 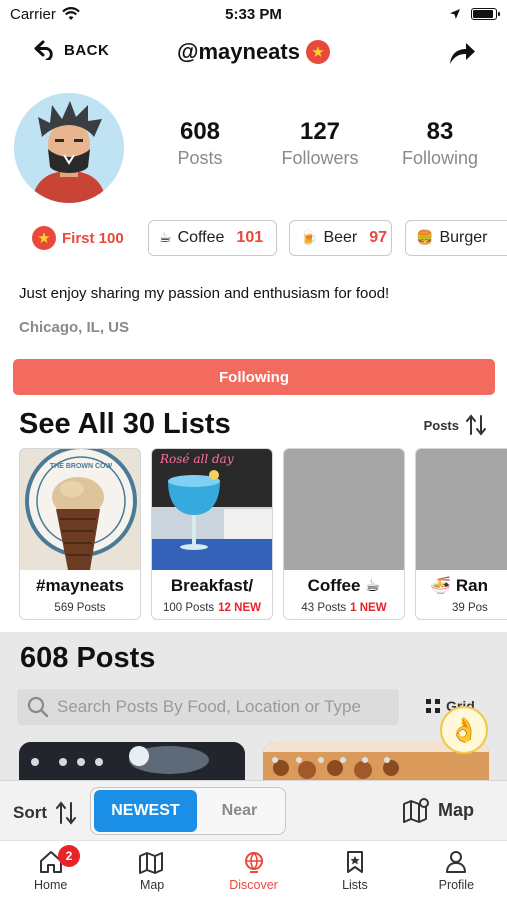 What do you see at coordinates (250, 237) in the screenshot?
I see `chip-count: 101` at bounding box center [250, 237].